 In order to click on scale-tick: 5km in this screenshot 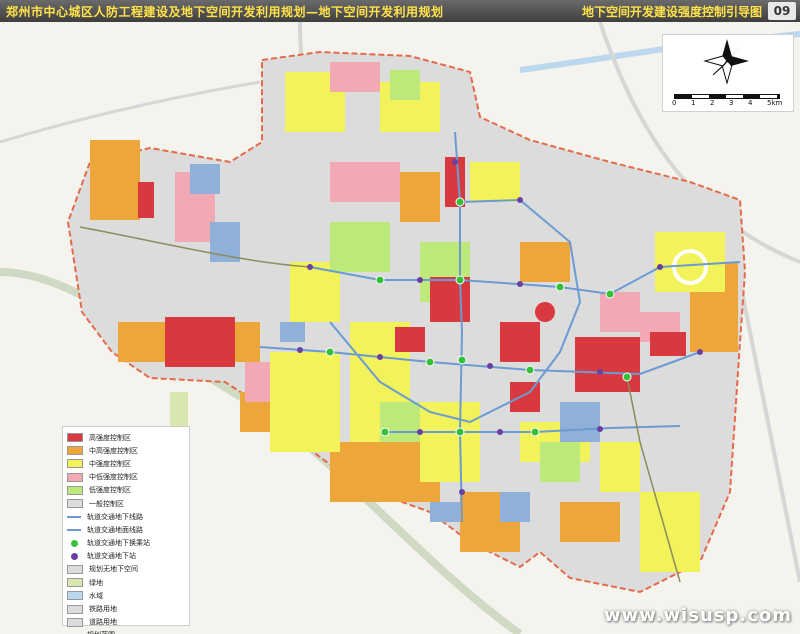, I will do `click(775, 103)`.